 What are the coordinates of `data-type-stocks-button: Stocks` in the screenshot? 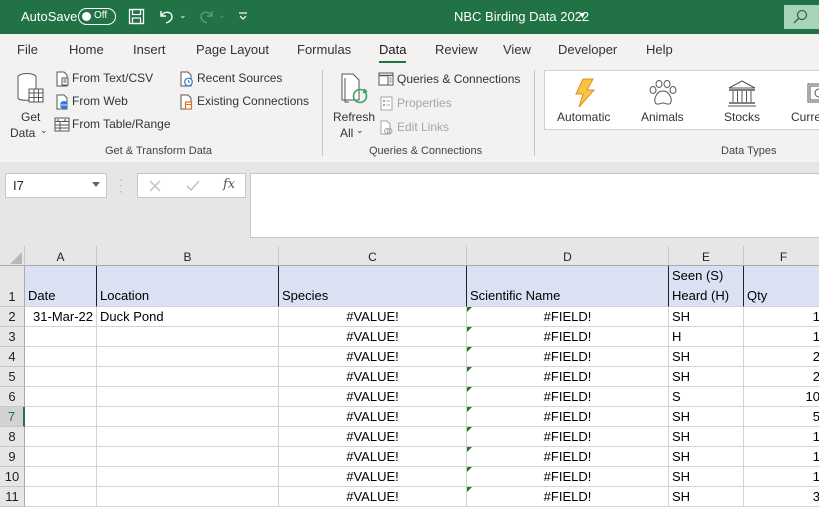 It's located at (741, 100).